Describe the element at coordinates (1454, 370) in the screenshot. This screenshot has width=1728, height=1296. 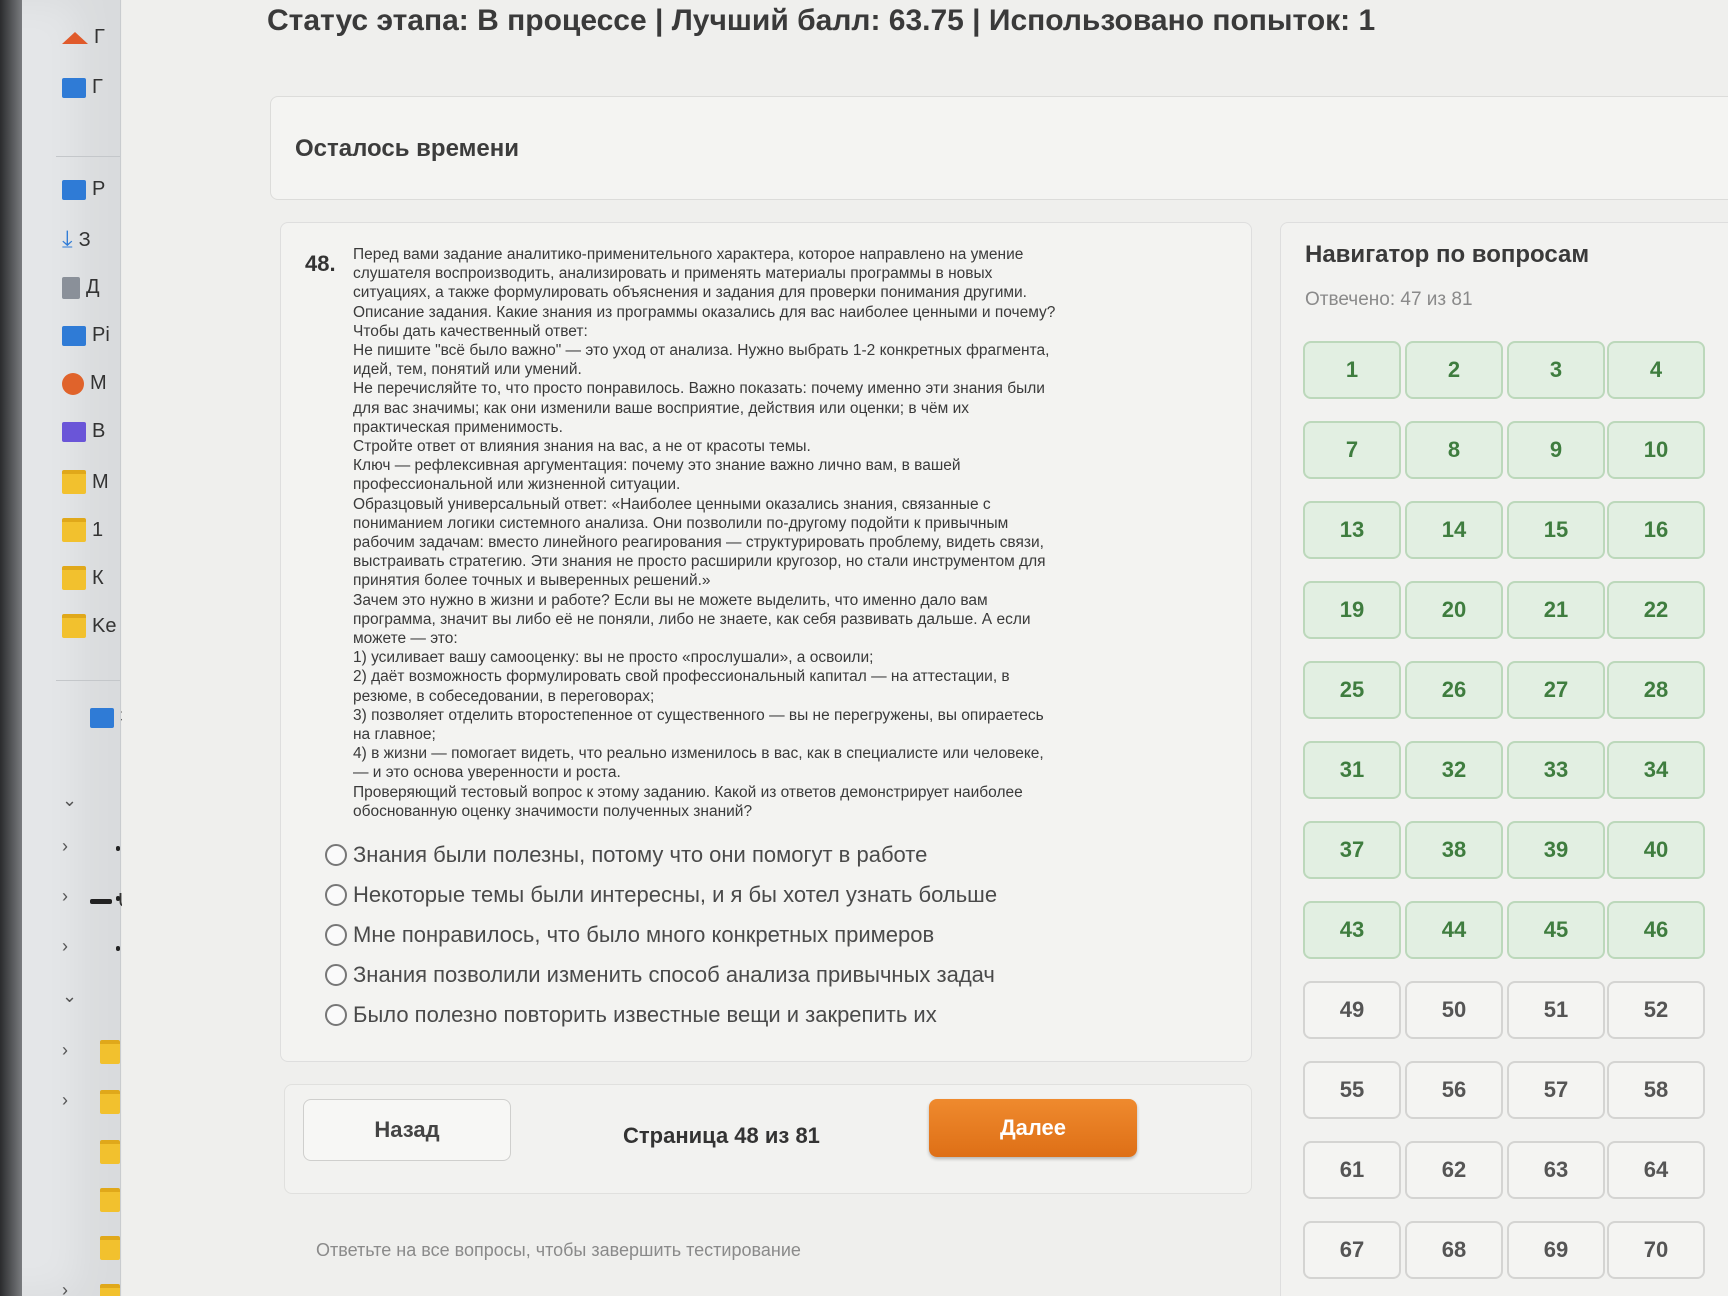
I see `question-nav-button: 2` at that location.